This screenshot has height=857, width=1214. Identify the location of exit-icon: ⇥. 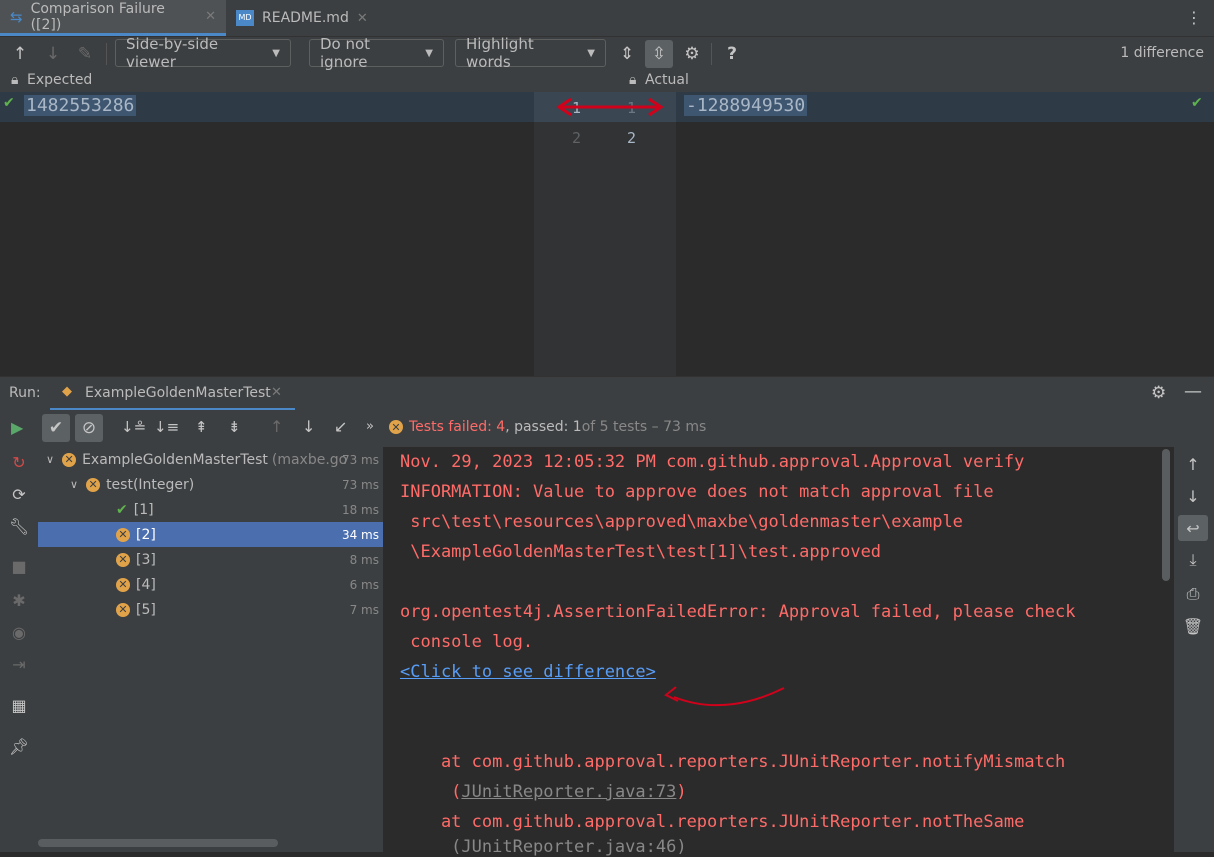
(19, 664).